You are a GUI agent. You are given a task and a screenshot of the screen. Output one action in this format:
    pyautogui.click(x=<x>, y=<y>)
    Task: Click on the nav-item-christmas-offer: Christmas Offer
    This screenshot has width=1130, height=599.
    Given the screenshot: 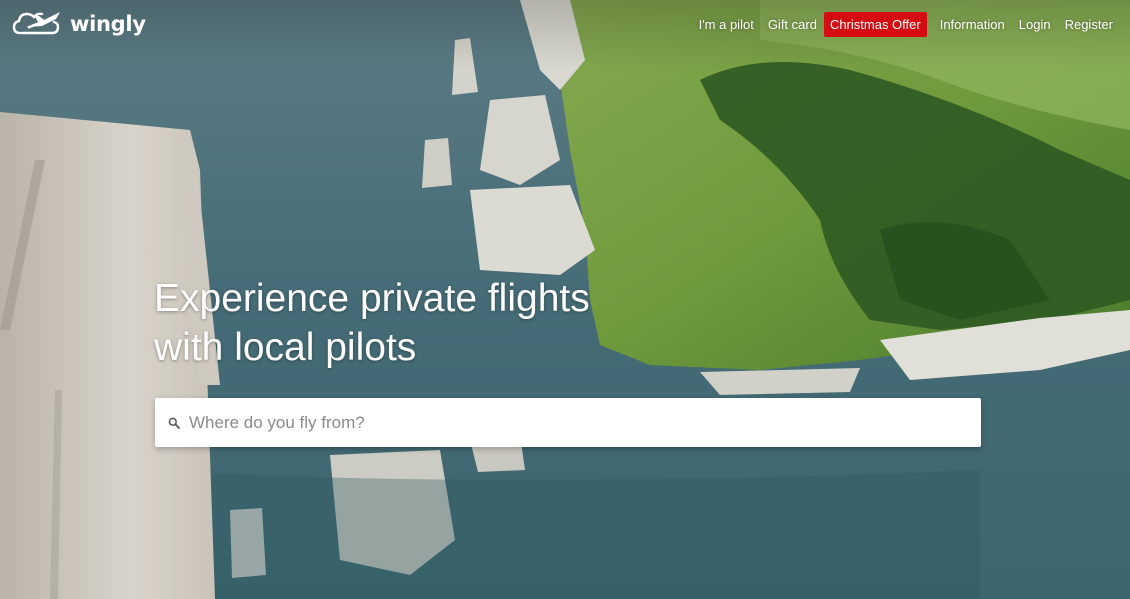 What is the action you would take?
    pyautogui.click(x=875, y=24)
    